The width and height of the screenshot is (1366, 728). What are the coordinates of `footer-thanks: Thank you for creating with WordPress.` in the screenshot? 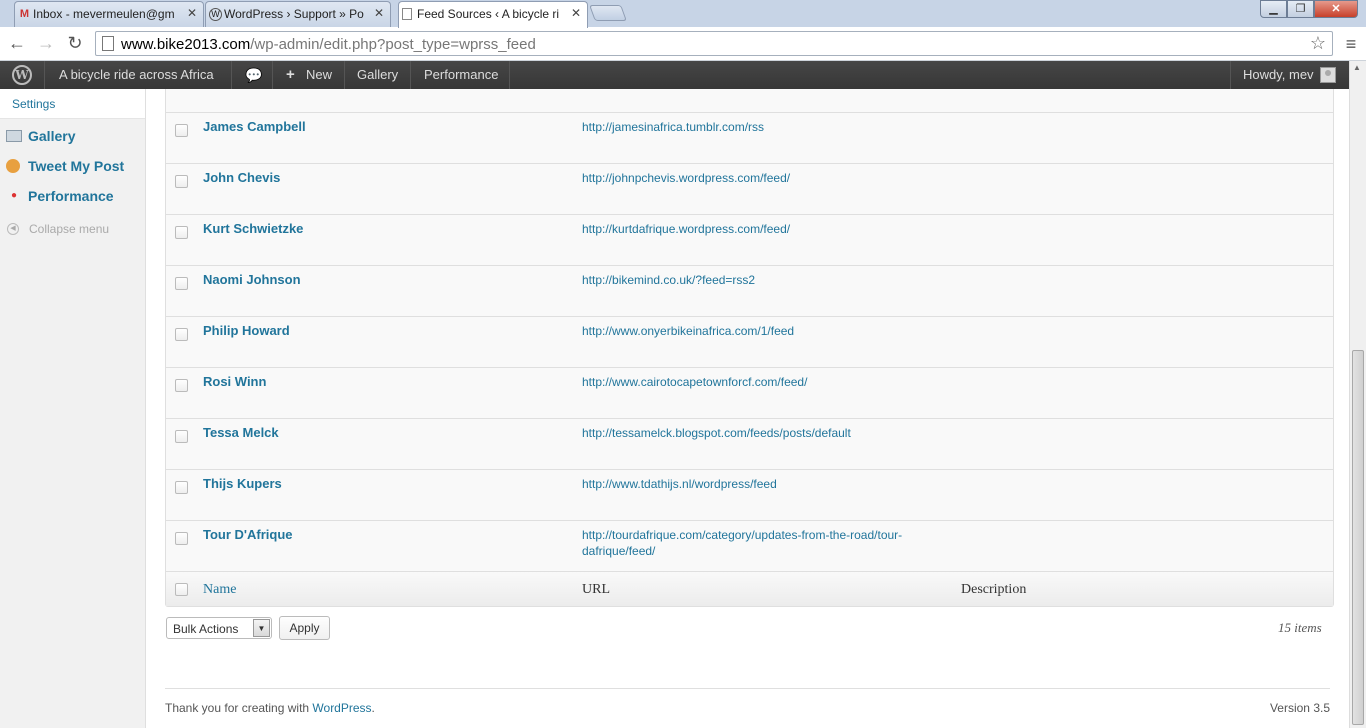 It's located at (270, 708).